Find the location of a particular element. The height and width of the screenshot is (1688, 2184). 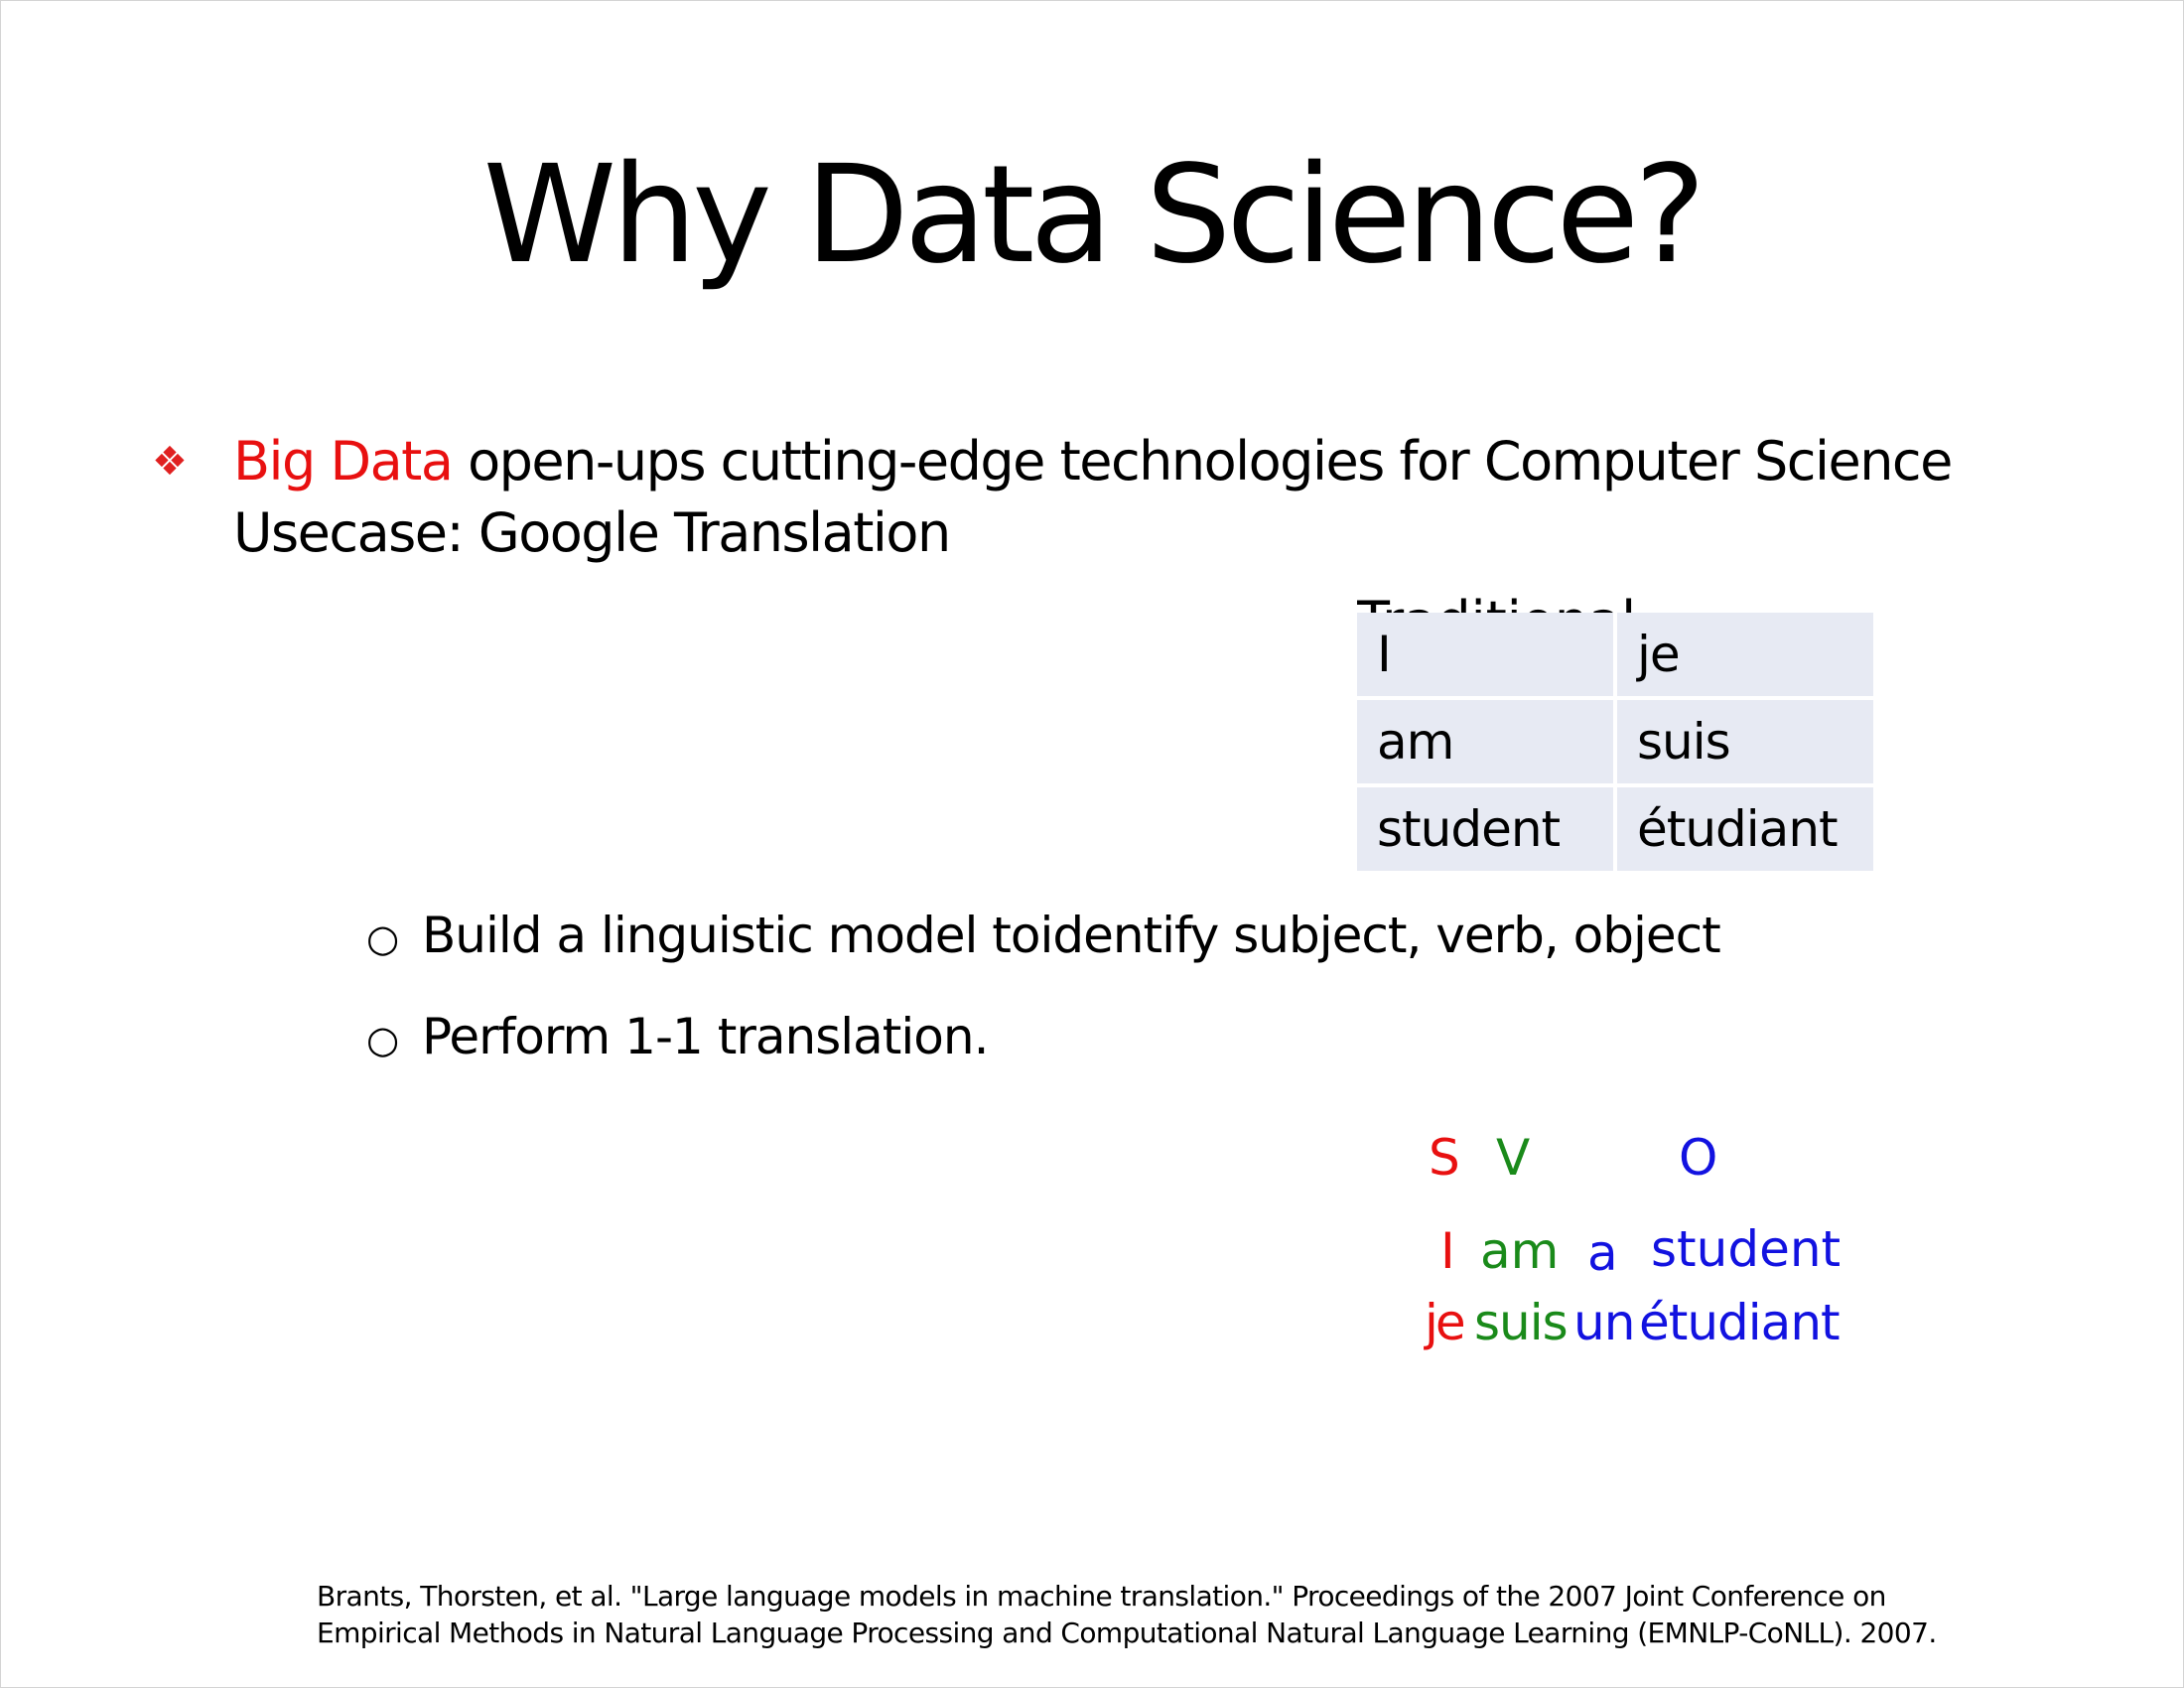

table-row: student étudiant is located at coordinates (1615, 829).